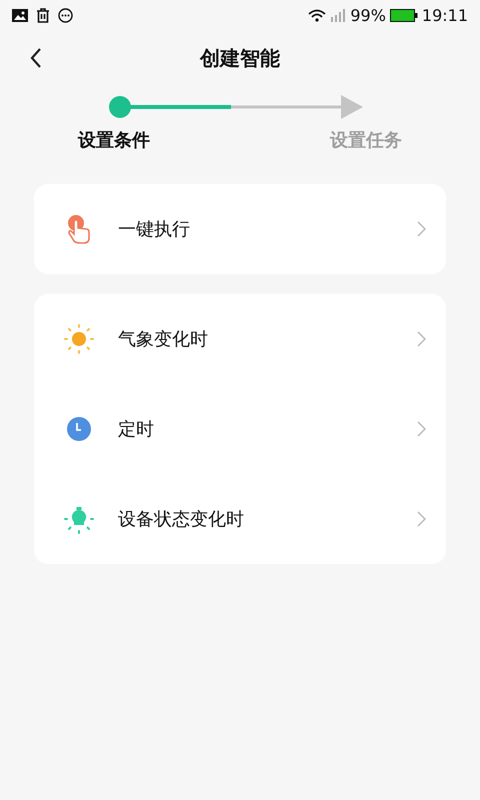  I want to click on clock-time: 19:11, so click(445, 15).